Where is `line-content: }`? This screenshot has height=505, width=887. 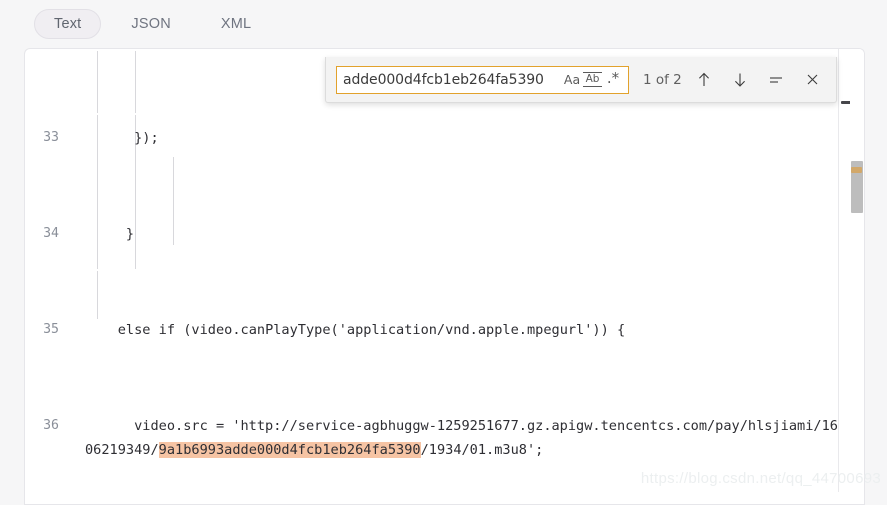
line-content: } is located at coordinates (110, 234).